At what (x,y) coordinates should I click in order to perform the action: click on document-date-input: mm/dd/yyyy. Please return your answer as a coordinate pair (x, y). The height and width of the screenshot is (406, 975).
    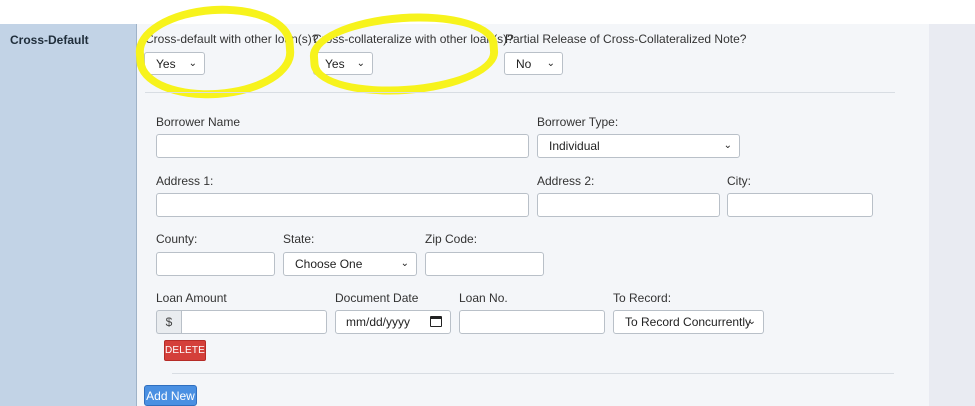
    Looking at the image, I should click on (393, 322).